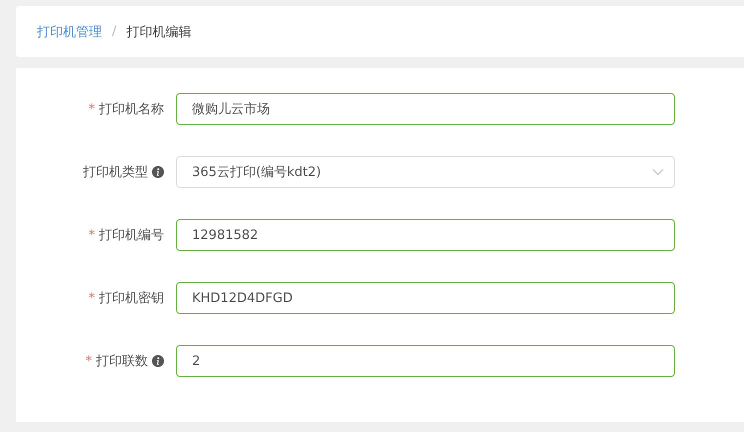 This screenshot has height=432, width=744. What do you see at coordinates (131, 109) in the screenshot?
I see `field-label: 打印机名称` at bounding box center [131, 109].